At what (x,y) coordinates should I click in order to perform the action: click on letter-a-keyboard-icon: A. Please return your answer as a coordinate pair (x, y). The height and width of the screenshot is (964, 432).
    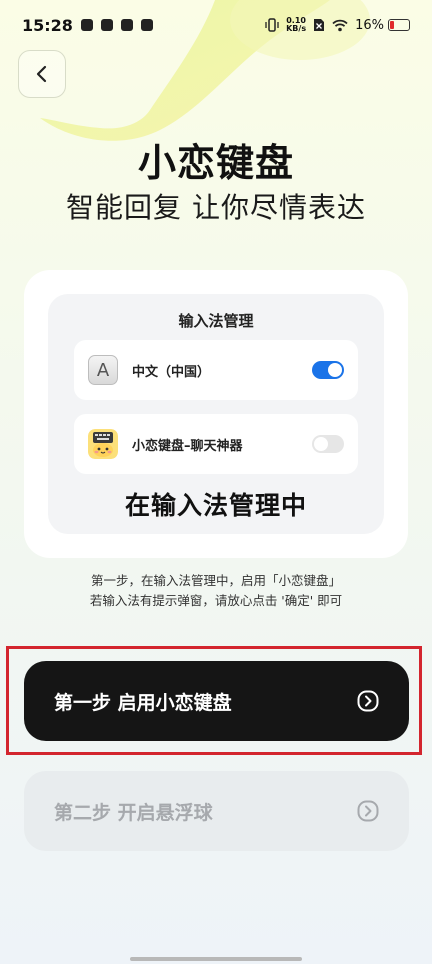
    Looking at the image, I should click on (103, 370).